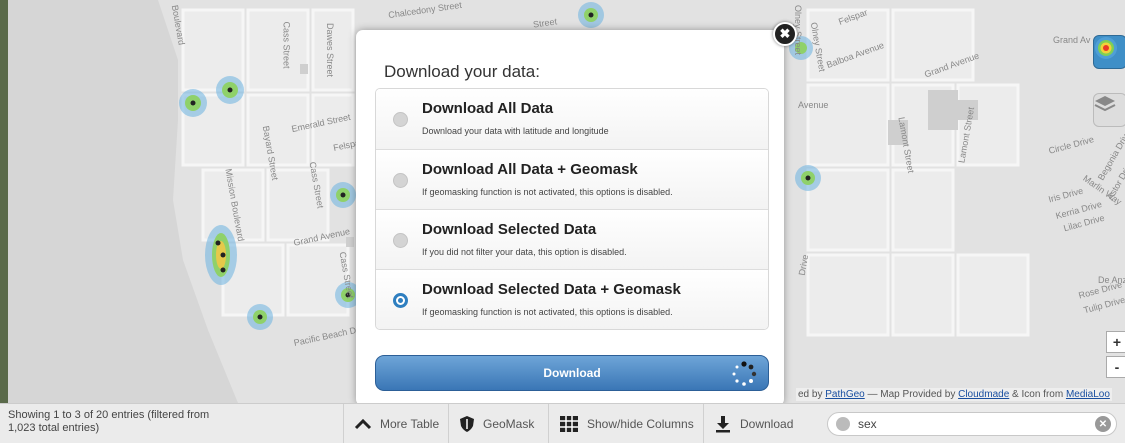  Describe the element at coordinates (400, 300) in the screenshot. I see `radio-button-checked` at that location.